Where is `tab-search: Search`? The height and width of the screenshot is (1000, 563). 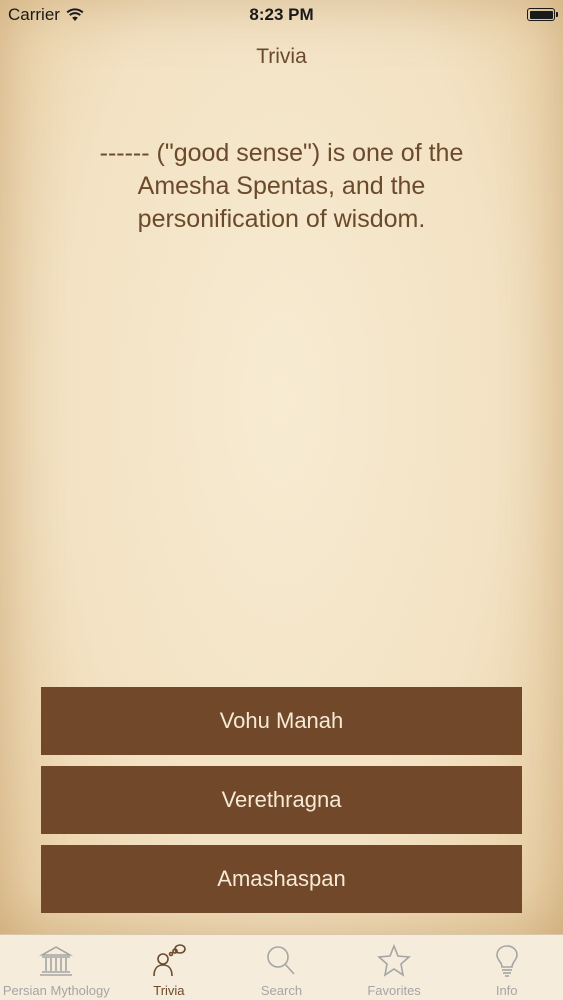 tab-search: Search is located at coordinates (281, 967).